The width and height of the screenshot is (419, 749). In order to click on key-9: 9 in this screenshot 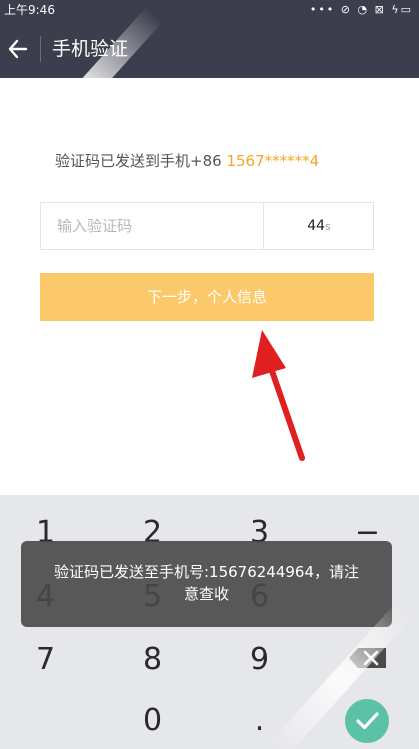, I will do `click(259, 660)`.